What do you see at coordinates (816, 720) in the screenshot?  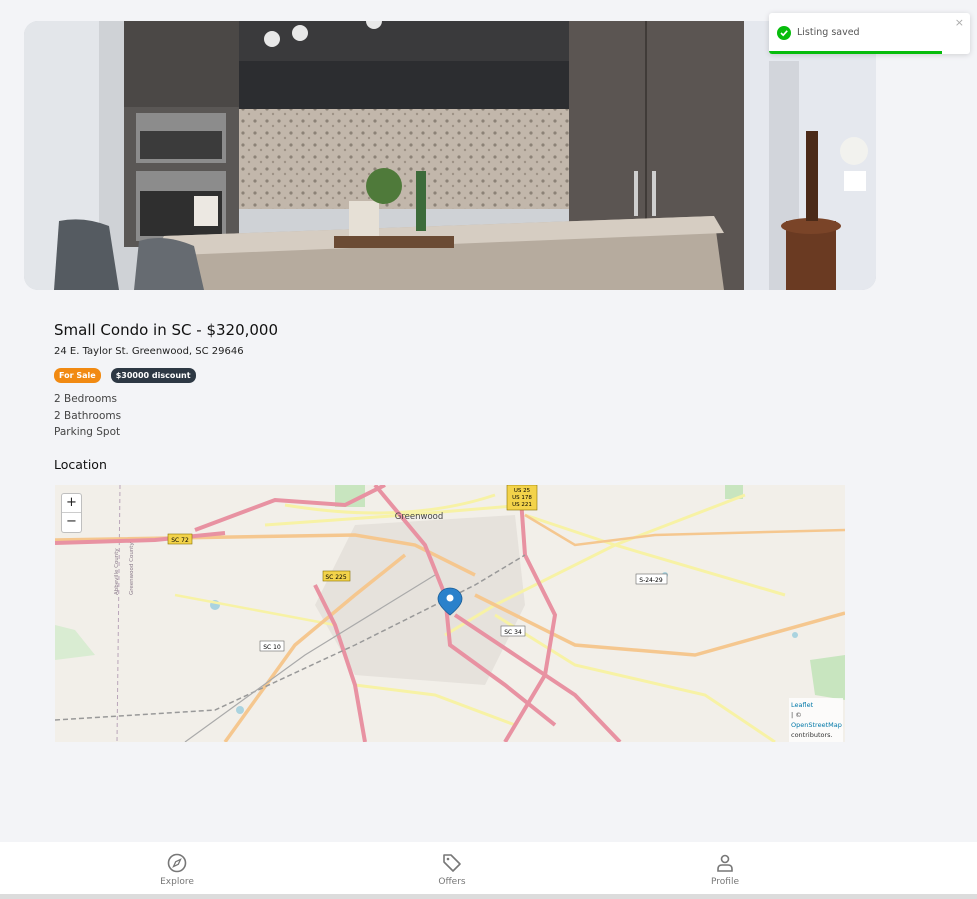 I see `map-attribution: Leaflet | © OpenStreetMap contributors.` at bounding box center [816, 720].